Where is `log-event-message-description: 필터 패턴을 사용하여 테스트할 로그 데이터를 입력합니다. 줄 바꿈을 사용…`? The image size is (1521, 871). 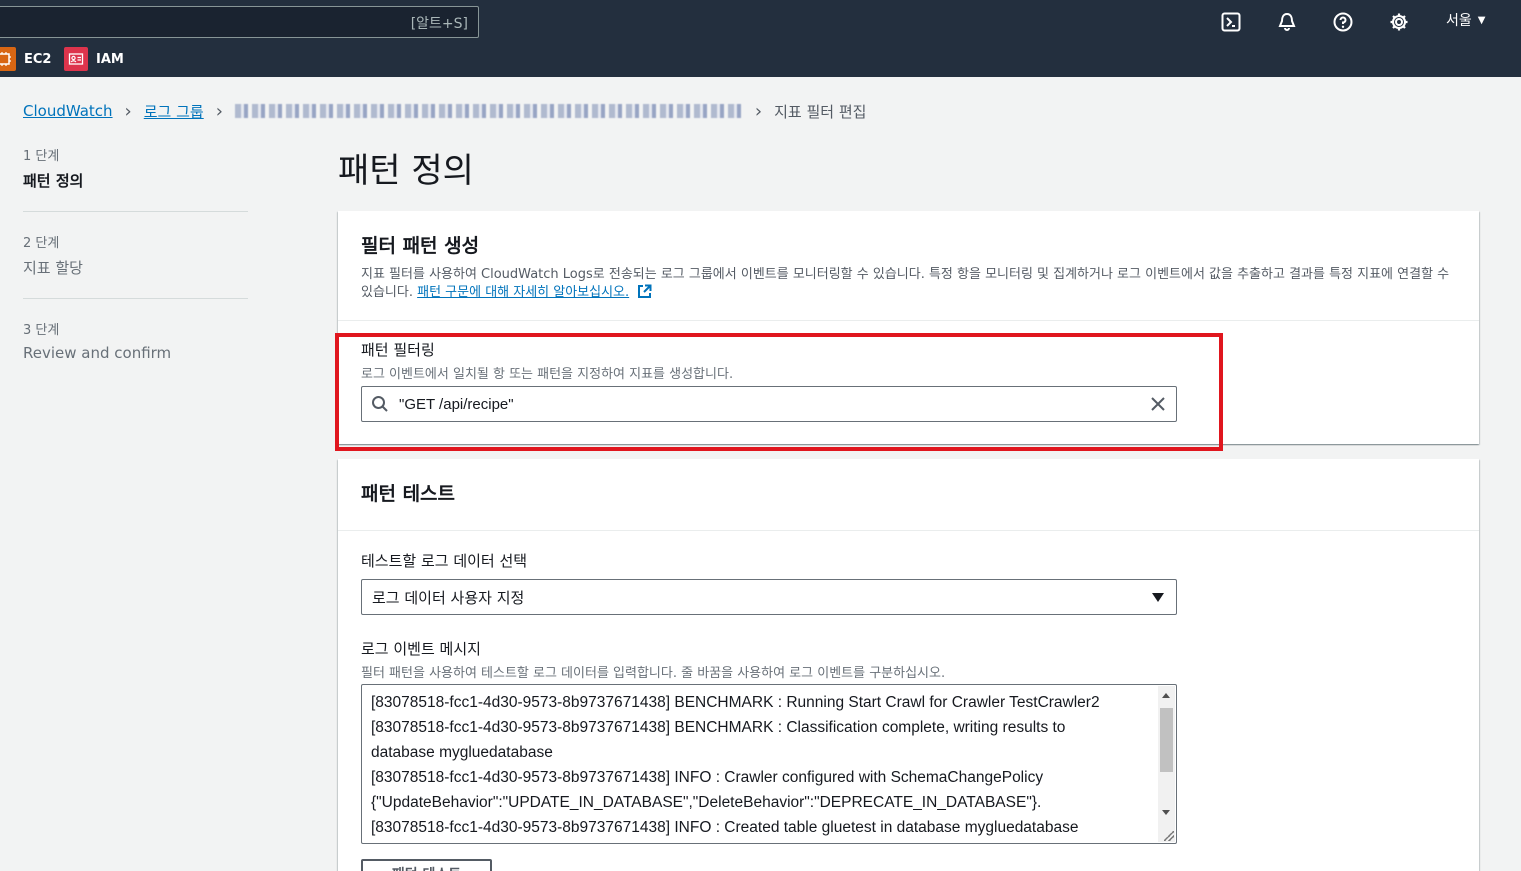 log-event-message-description: 필터 패턴을 사용하여 테스트할 로그 데이터를 입력합니다. 줄 바꿈을 사용… is located at coordinates (653, 673).